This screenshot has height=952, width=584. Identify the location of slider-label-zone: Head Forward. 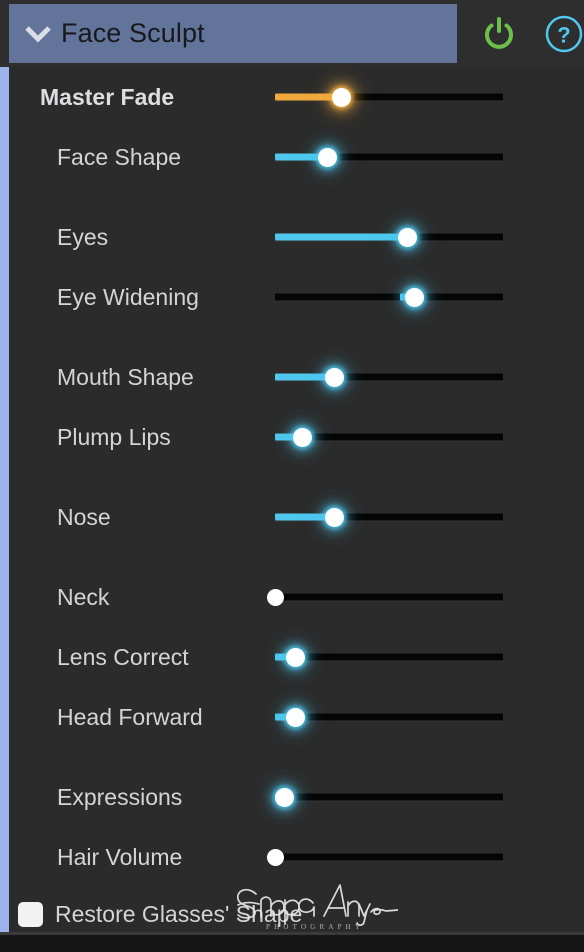
(138, 717).